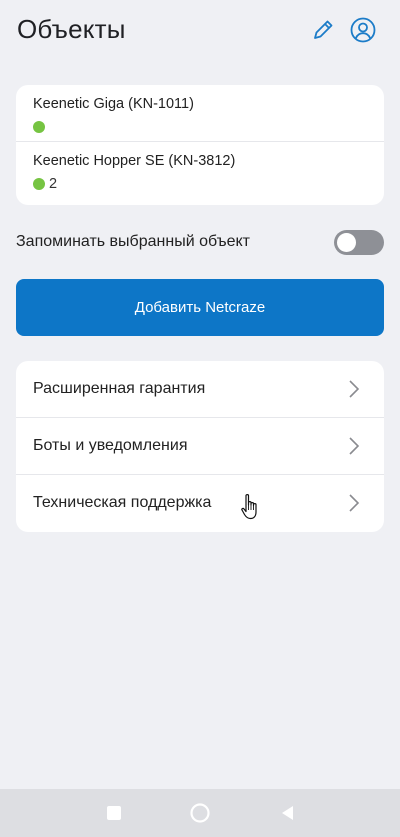 The image size is (400, 837). I want to click on menu-item-bots-notifications: Боты и уведомления, so click(200, 446).